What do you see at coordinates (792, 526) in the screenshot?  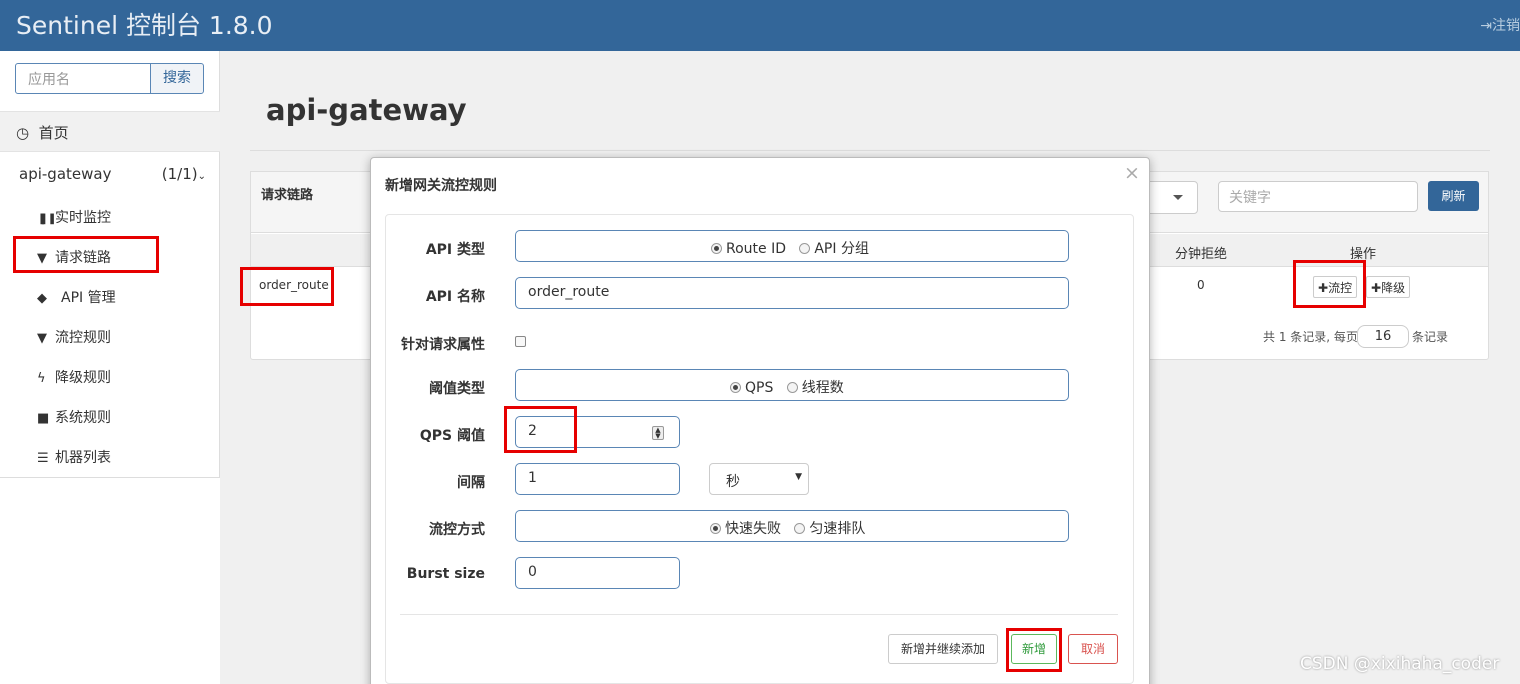 I see `control-behavior-radio-group: 快速失败 匀速排队` at bounding box center [792, 526].